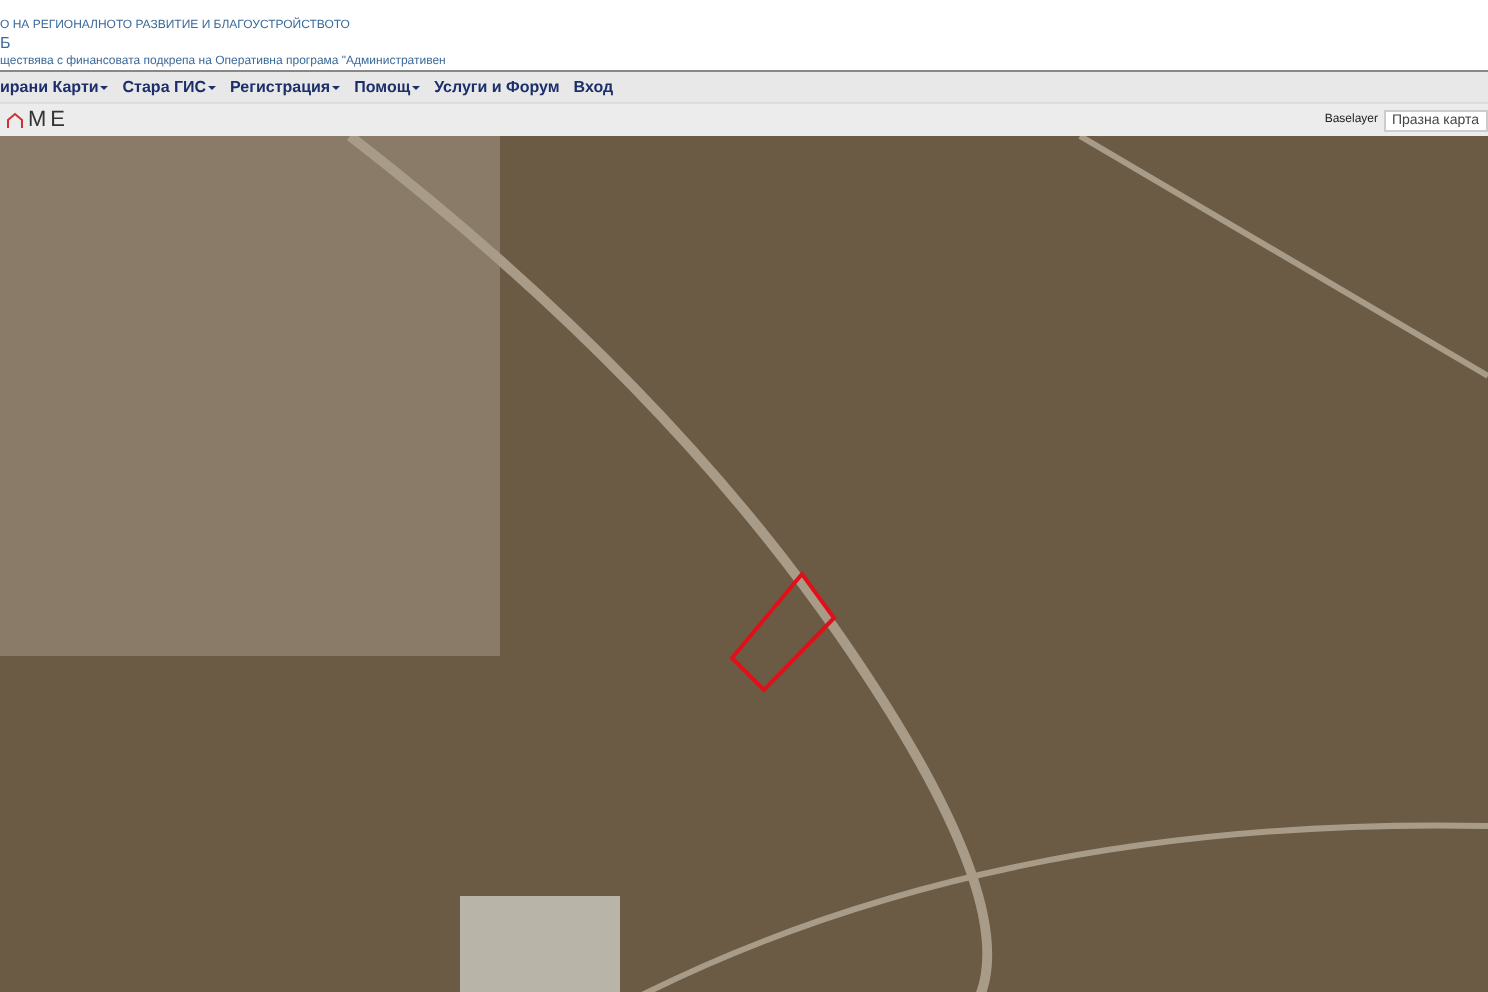 The width and height of the screenshot is (1488, 992). I want to click on menu-item: Помощ, so click(387, 87).